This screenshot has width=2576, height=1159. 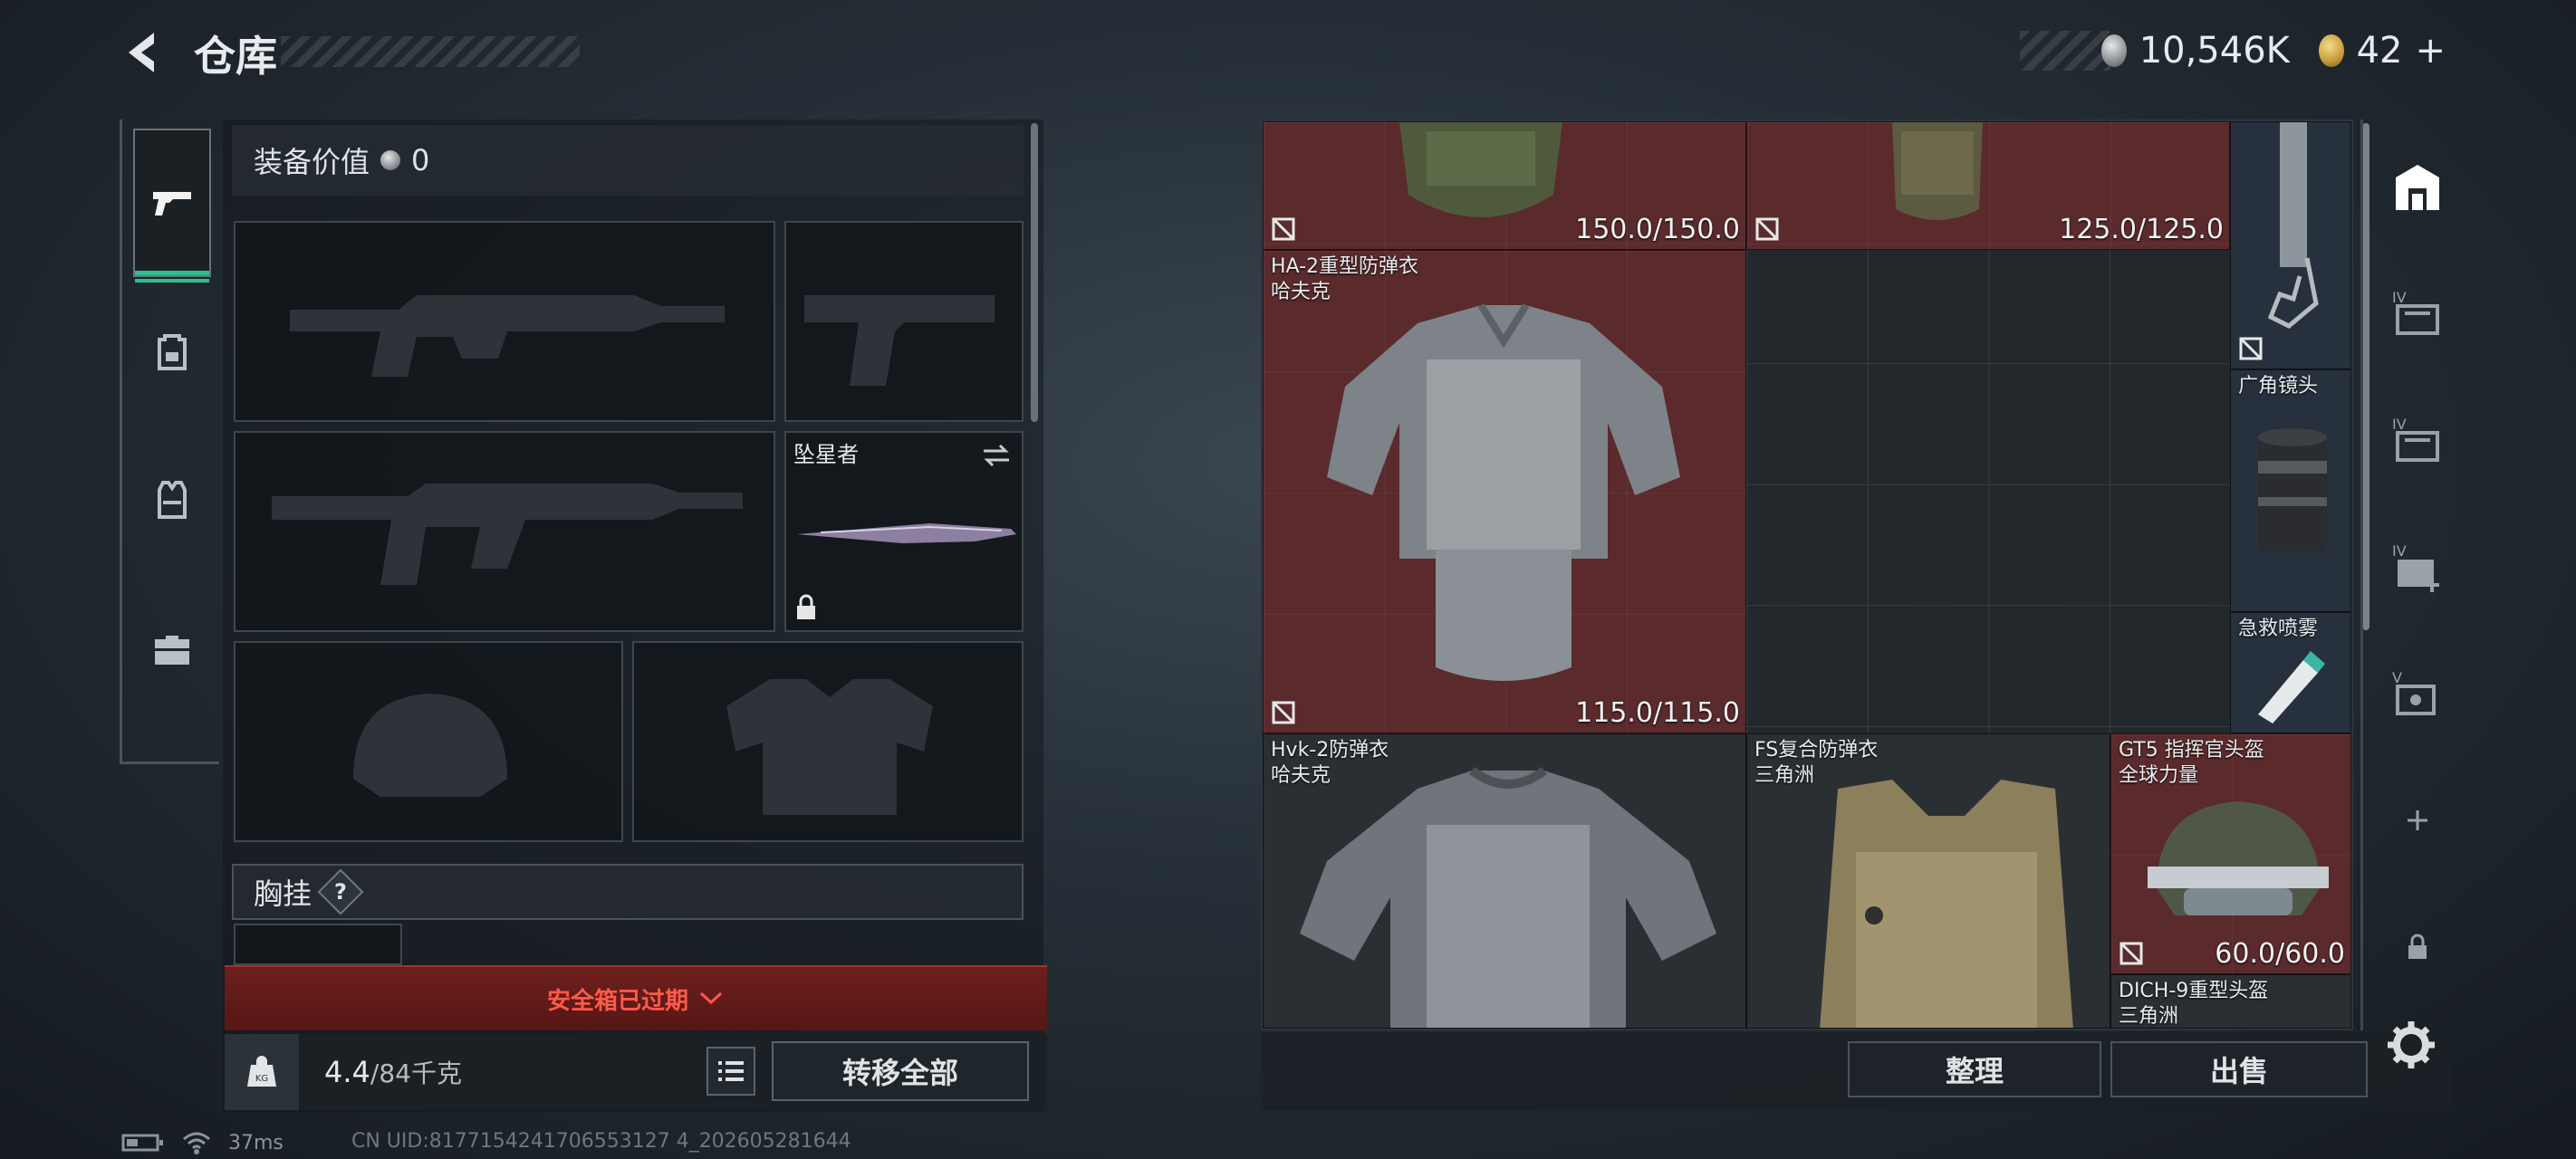 What do you see at coordinates (2280, 954) in the screenshot?
I see `item-durability: 60.0/60.0` at bounding box center [2280, 954].